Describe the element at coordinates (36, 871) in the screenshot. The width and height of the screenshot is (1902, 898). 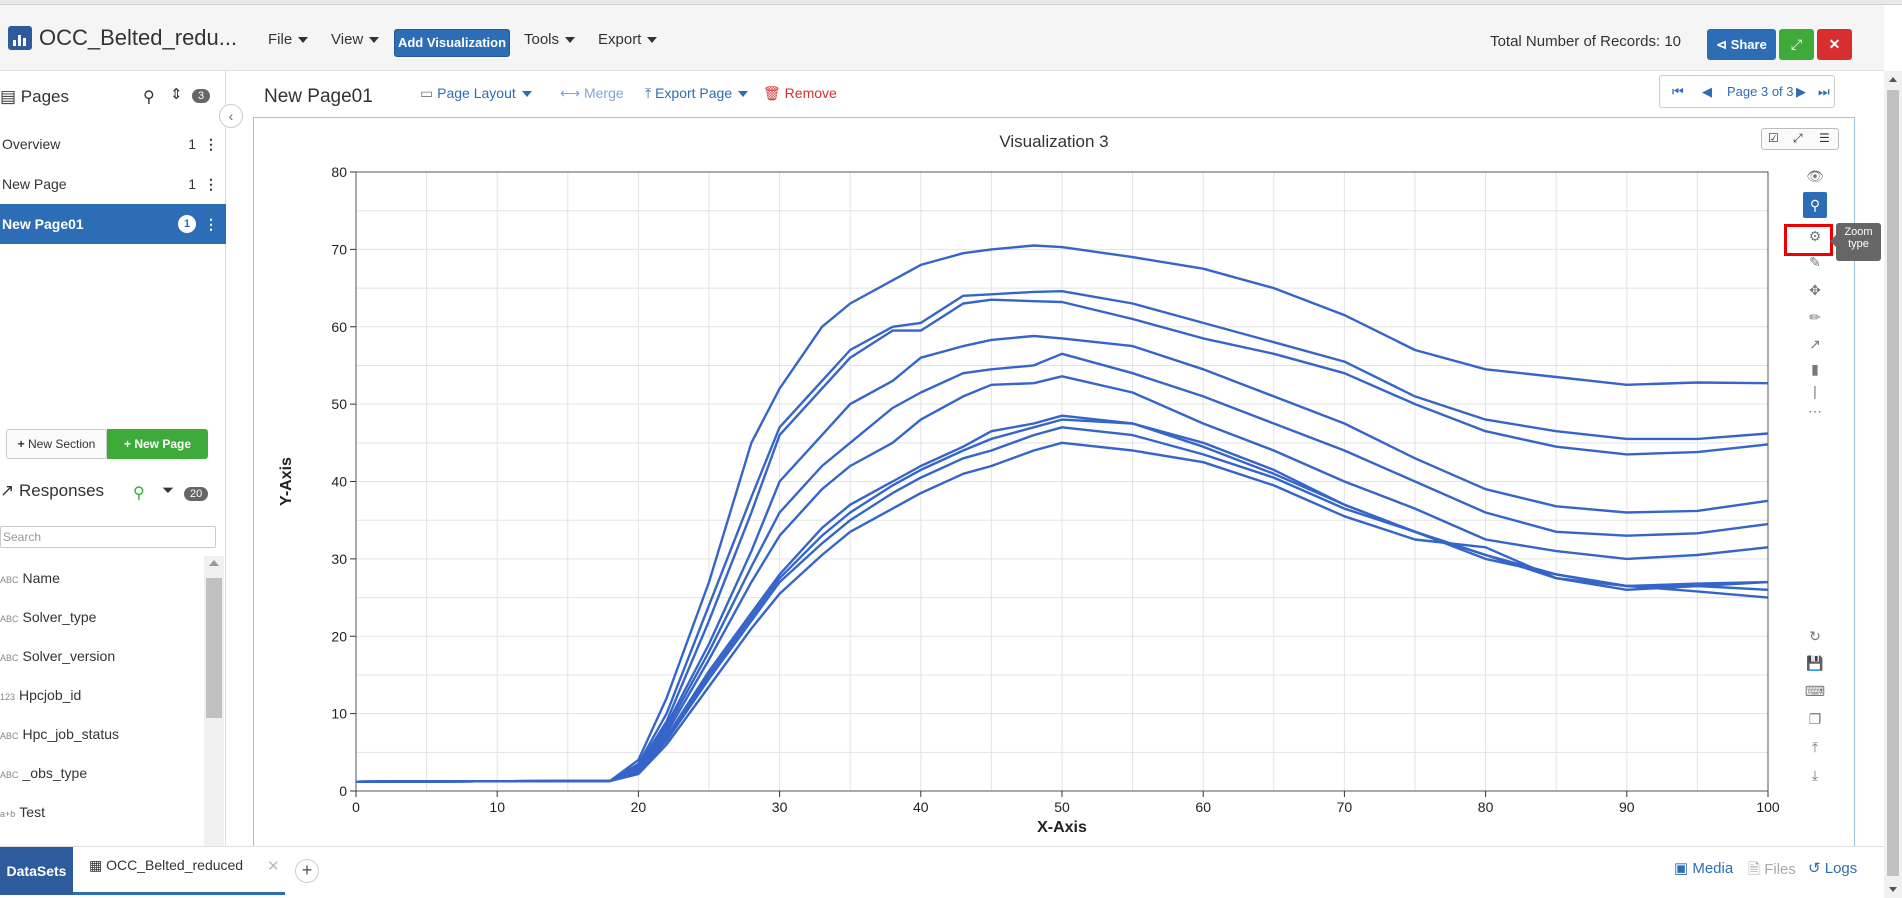
I see `datasets-tab: DataSets` at that location.